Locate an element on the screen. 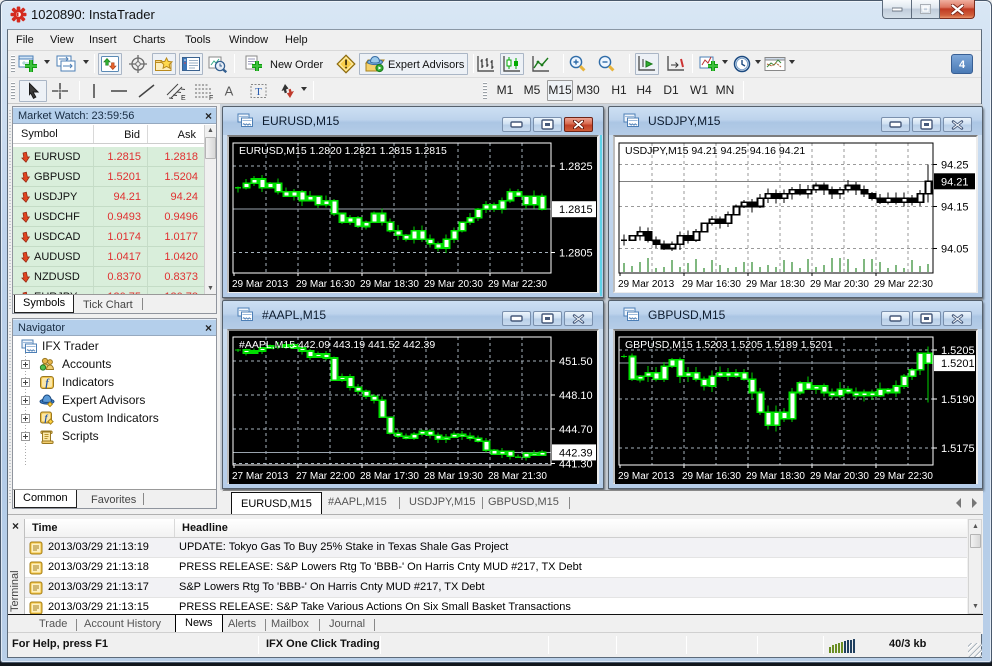  svg-text: T is located at coordinates (258, 92).